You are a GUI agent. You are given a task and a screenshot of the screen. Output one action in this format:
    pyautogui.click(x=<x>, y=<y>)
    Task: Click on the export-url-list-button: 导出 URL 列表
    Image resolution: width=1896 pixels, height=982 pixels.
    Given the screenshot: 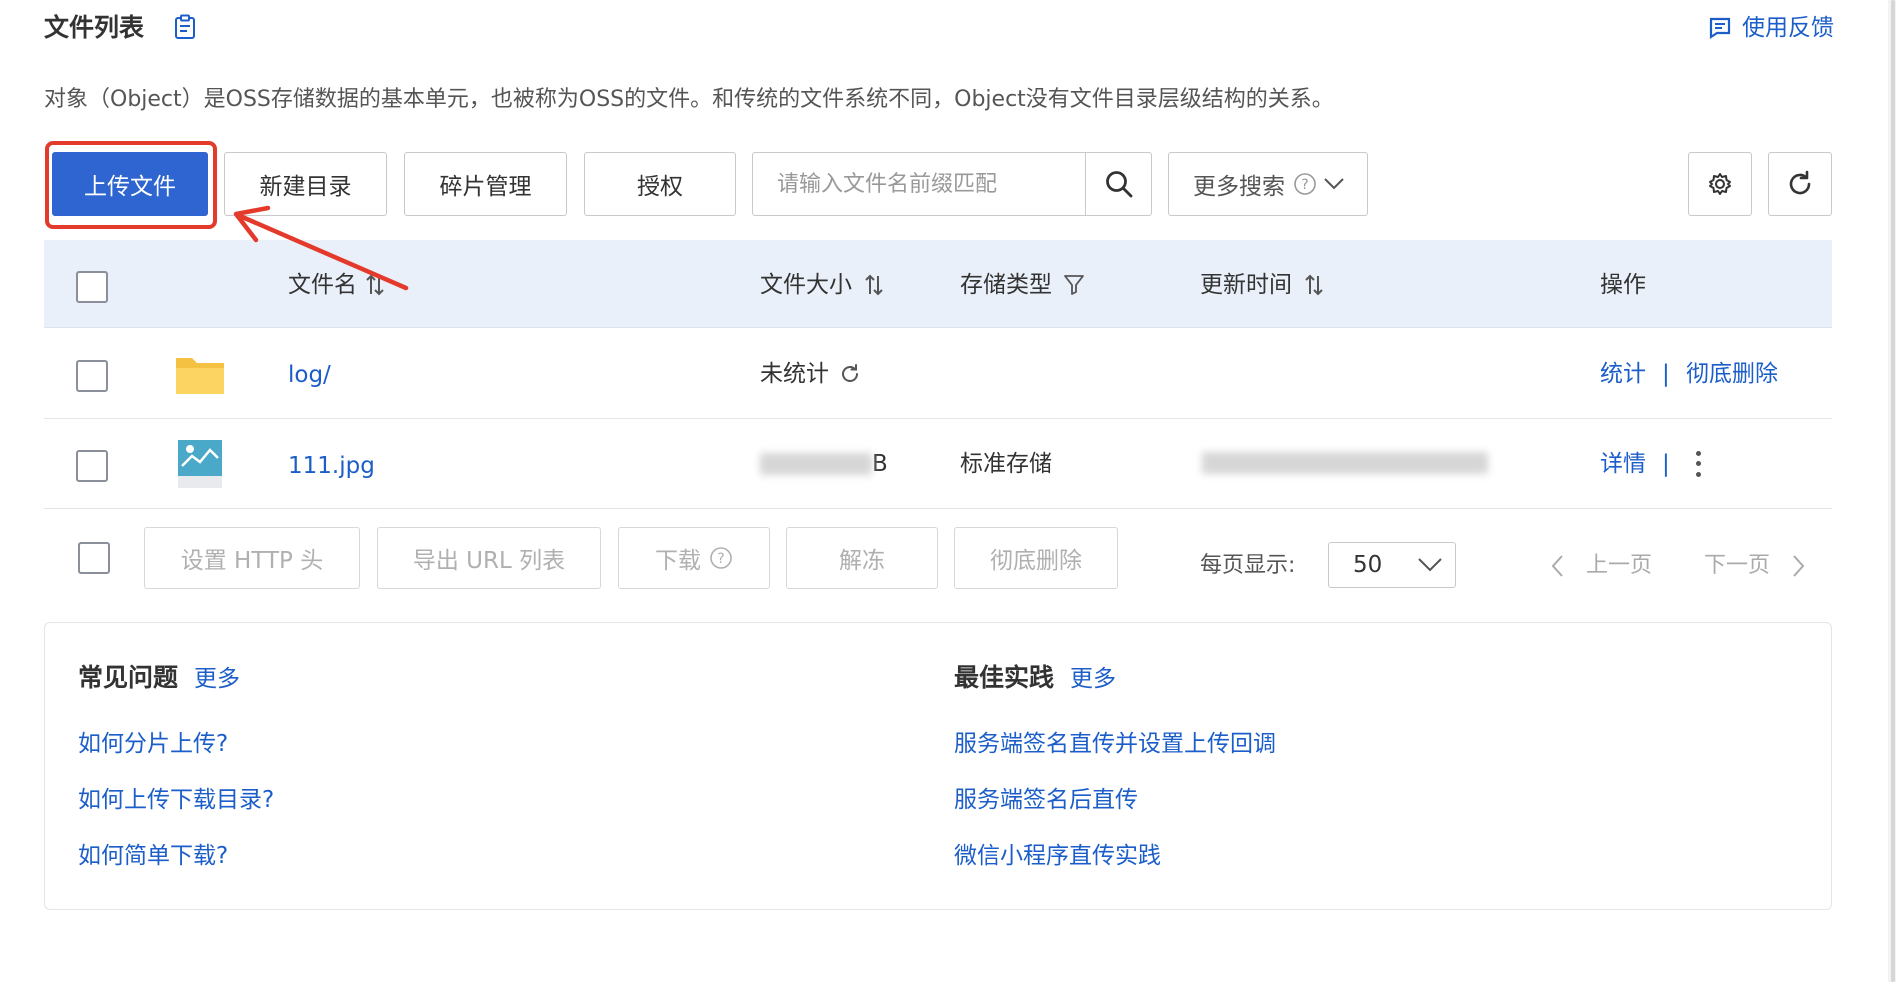 What is the action you would take?
    pyautogui.click(x=489, y=558)
    